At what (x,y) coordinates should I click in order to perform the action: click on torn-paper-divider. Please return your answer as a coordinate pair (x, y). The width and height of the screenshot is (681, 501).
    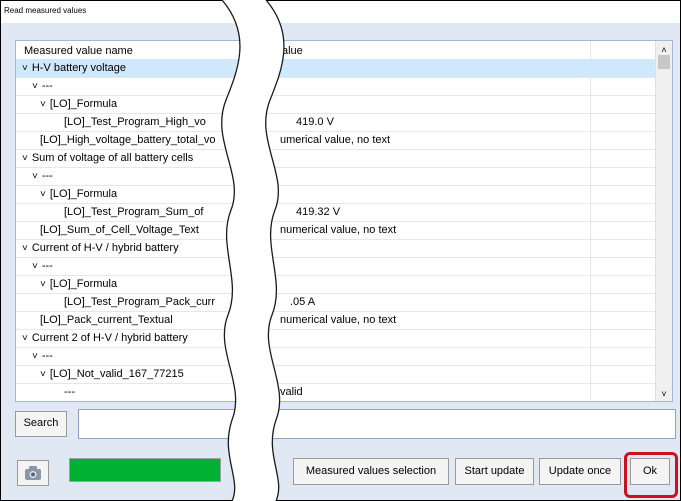
    Looking at the image, I should click on (253, 250).